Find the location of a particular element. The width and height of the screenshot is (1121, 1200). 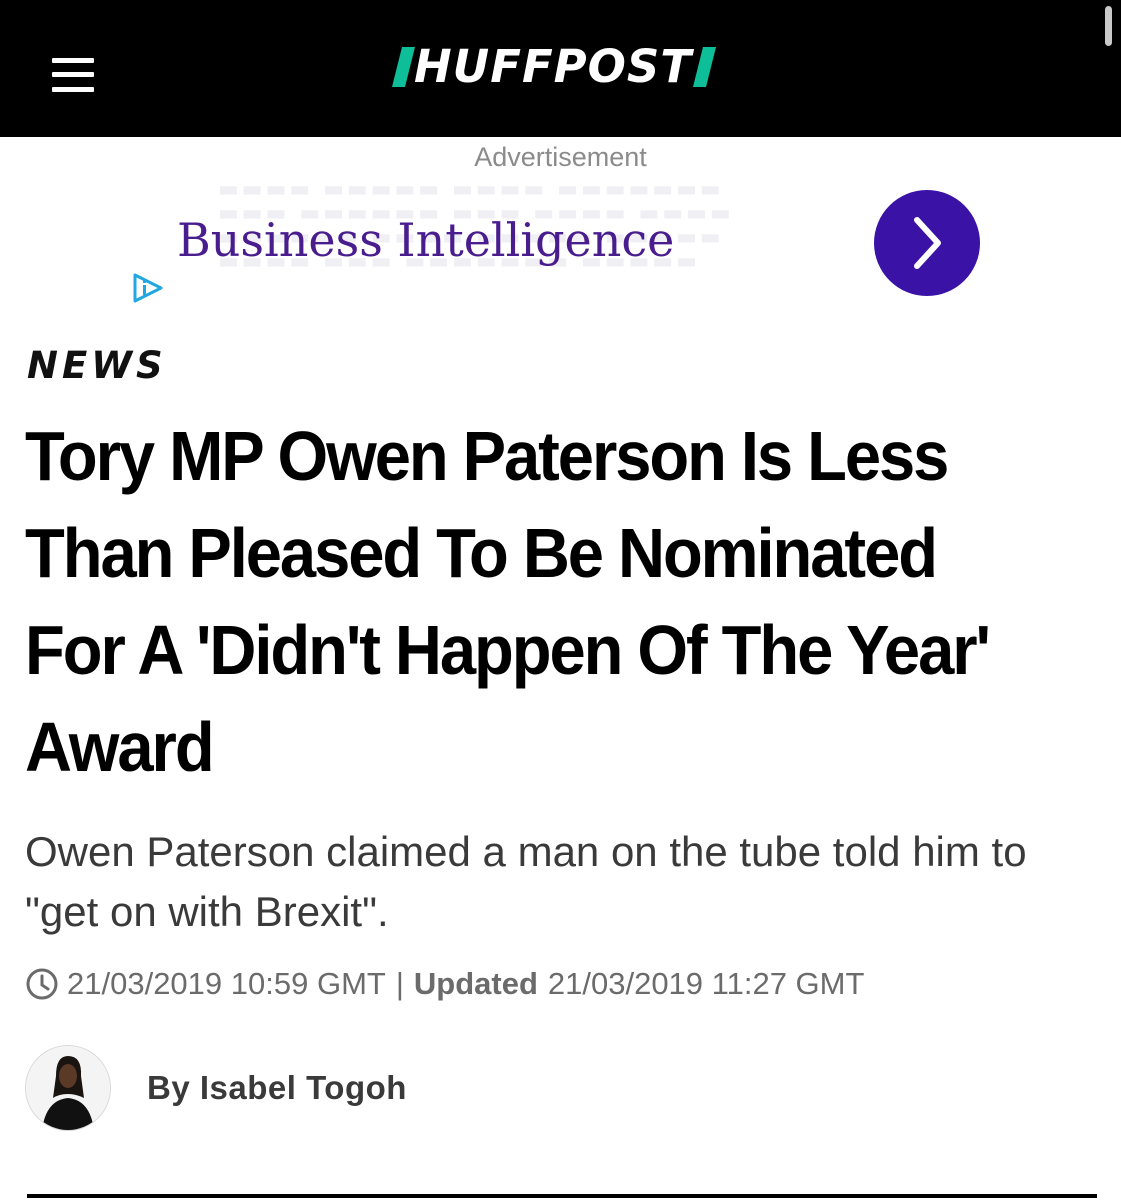

author-name: By Isabel Togoh is located at coordinates (277, 1088).